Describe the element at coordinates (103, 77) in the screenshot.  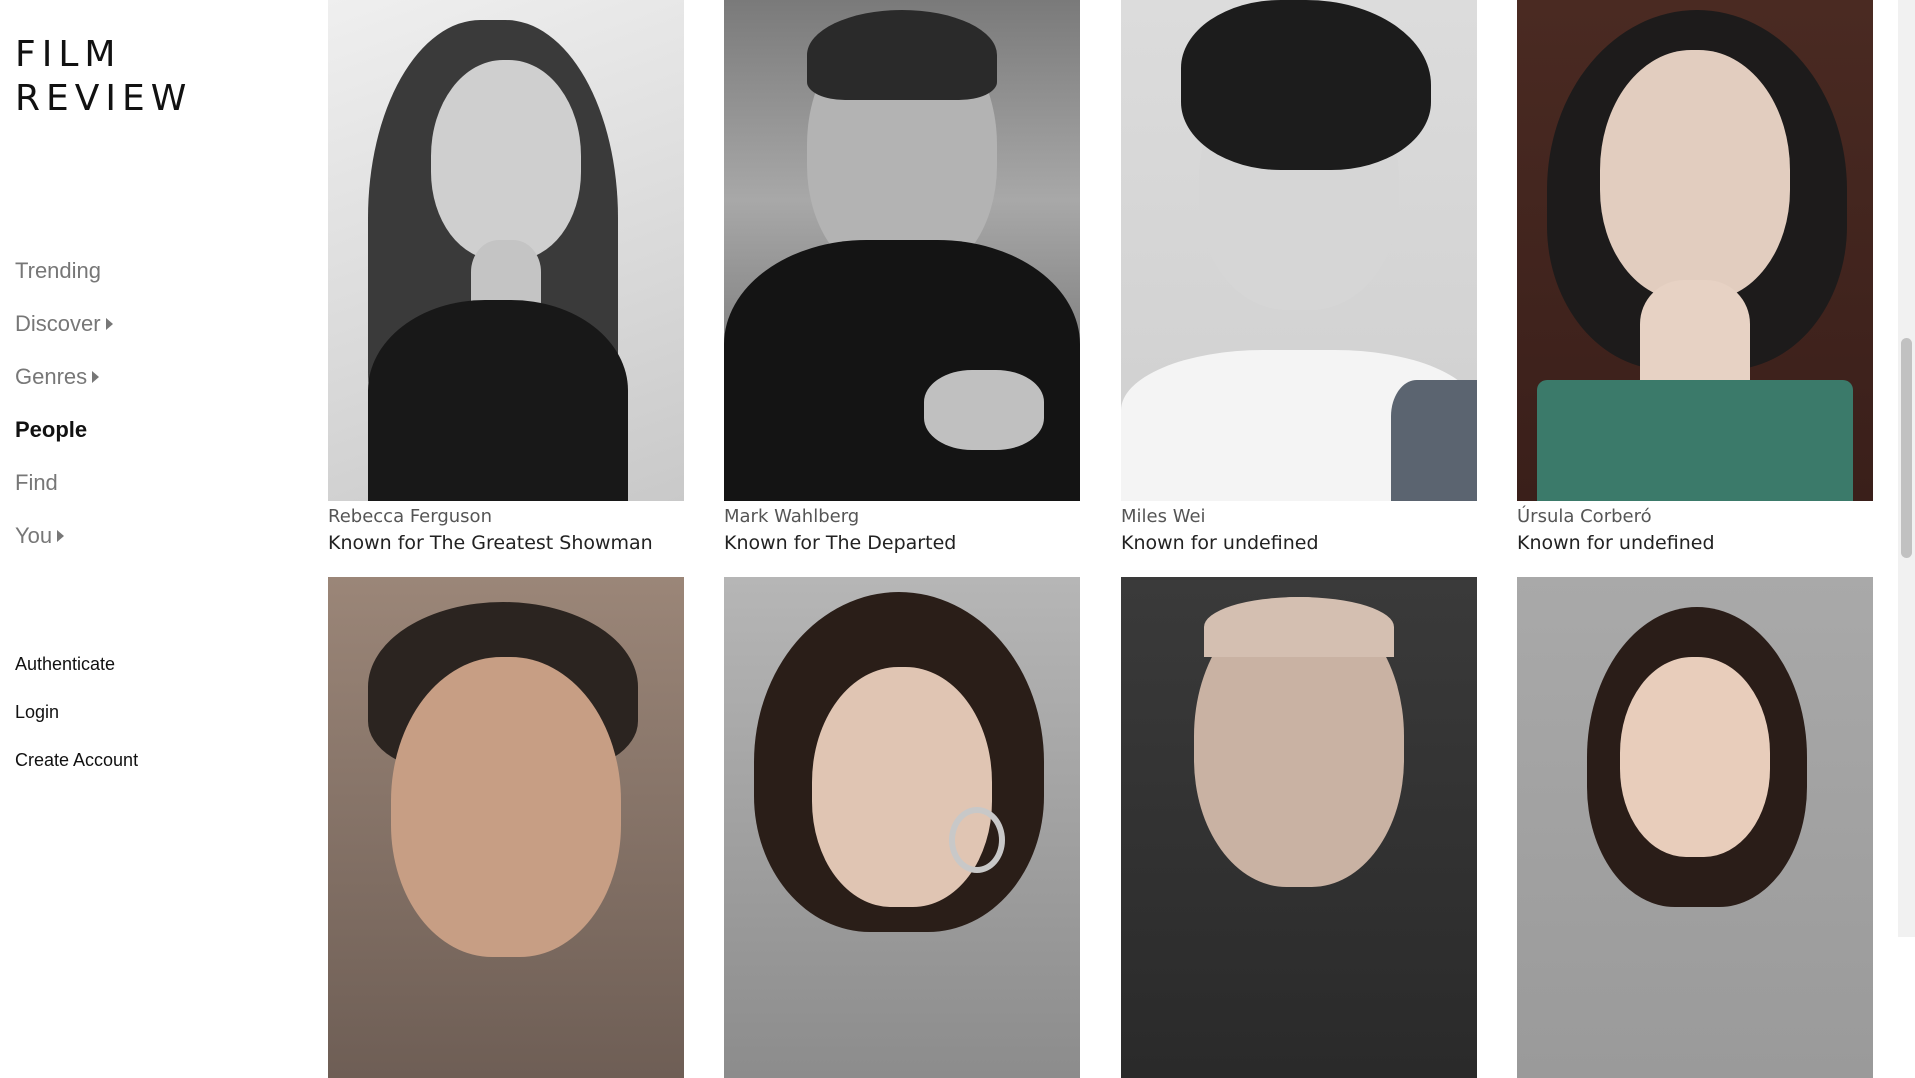
I see `site-logo: FILM REVIEW` at that location.